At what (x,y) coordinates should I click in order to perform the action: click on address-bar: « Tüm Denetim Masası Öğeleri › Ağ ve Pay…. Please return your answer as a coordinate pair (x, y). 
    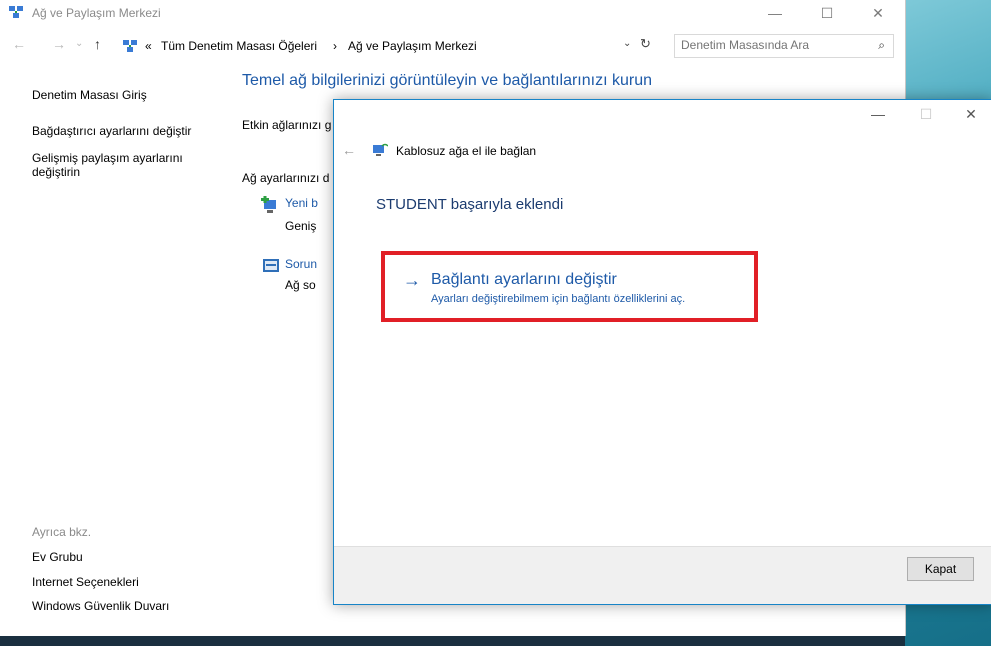
    Looking at the image, I should click on (391, 46).